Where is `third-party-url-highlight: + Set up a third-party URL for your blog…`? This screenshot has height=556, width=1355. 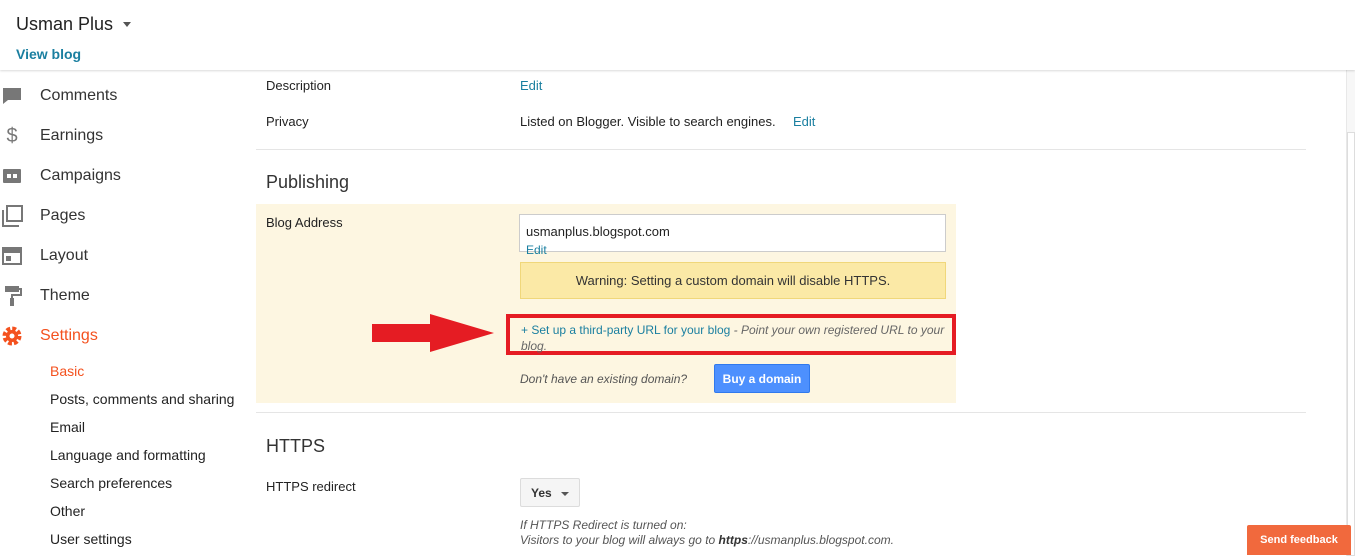
third-party-url-highlight: + Set up a third-party URL for your blog… is located at coordinates (731, 334).